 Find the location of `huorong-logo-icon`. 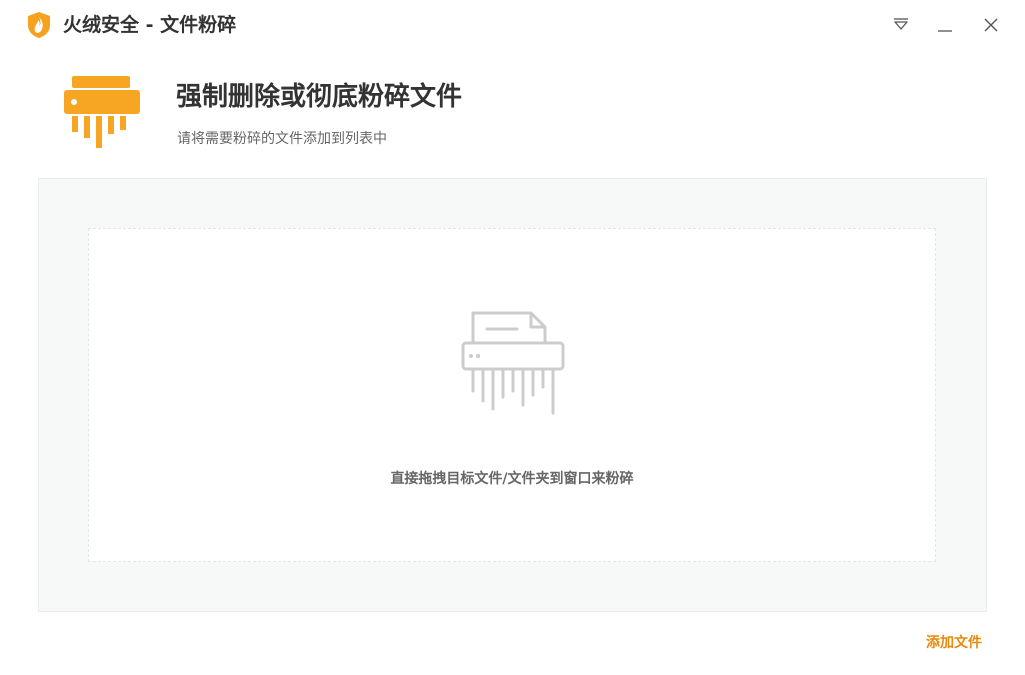

huorong-logo-icon is located at coordinates (39, 25).